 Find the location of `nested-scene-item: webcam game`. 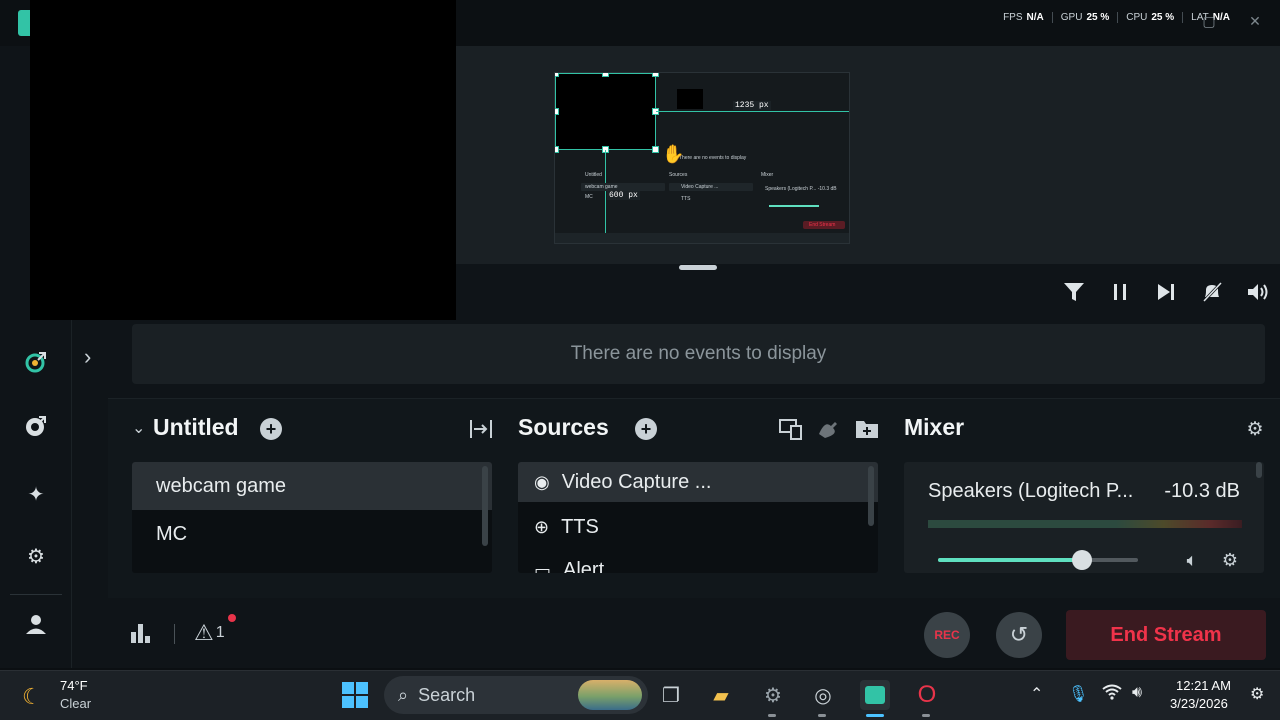

nested-scene-item: webcam game is located at coordinates (601, 187).